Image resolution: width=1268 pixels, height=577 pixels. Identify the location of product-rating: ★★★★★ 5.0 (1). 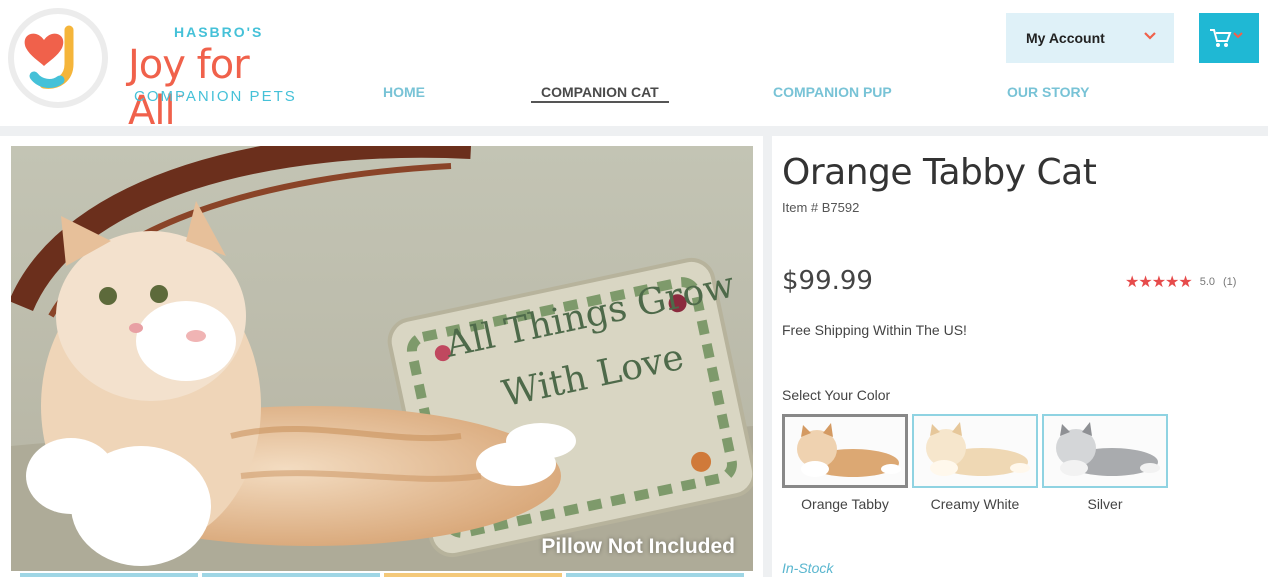
(1180, 282).